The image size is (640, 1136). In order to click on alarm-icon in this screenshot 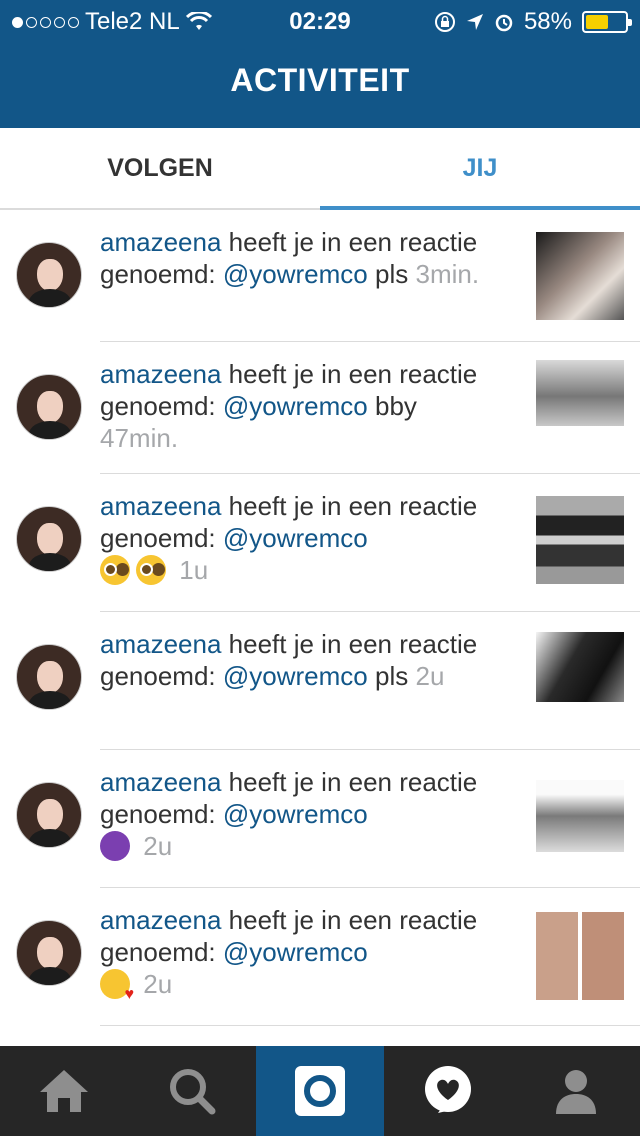, I will do `click(504, 23)`.